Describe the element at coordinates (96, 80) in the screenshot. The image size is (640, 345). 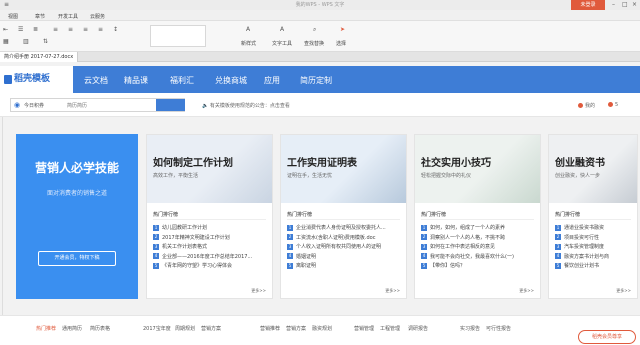
I see `nav-item-cloud-docs: 云文档` at that location.